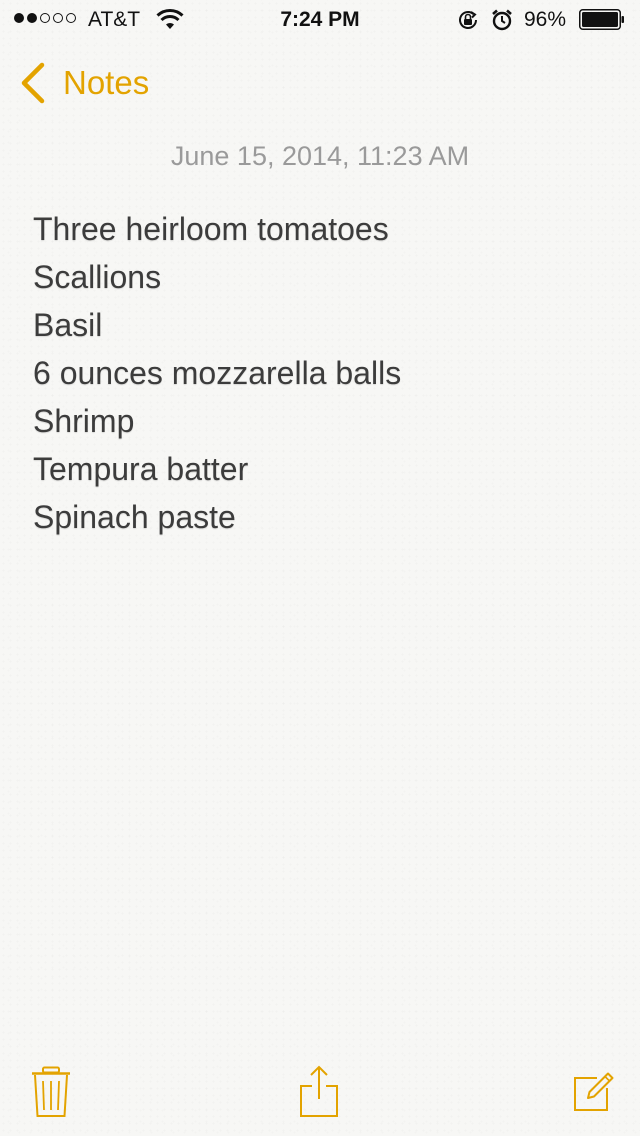 Image resolution: width=640 pixels, height=1136 pixels. Describe the element at coordinates (33, 83) in the screenshot. I see `chevron-left-icon` at that location.